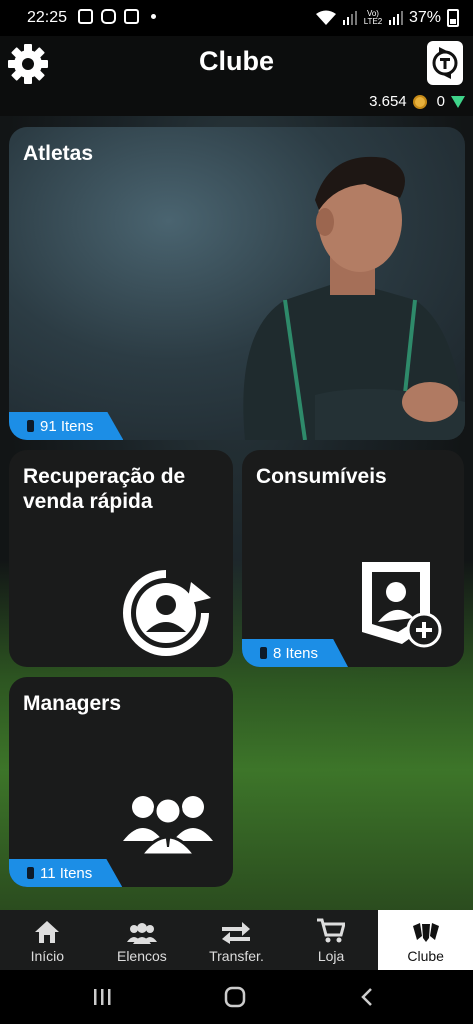 Image resolution: width=473 pixels, height=1024 pixels. What do you see at coordinates (104, 476) in the screenshot?
I see `recovery-title-line1: Recuperação de` at bounding box center [104, 476].